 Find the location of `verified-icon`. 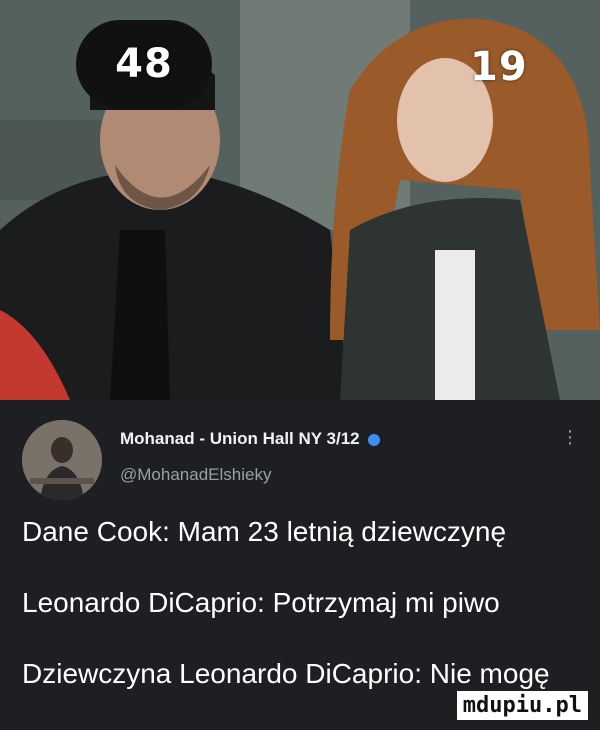

verified-icon is located at coordinates (374, 439).